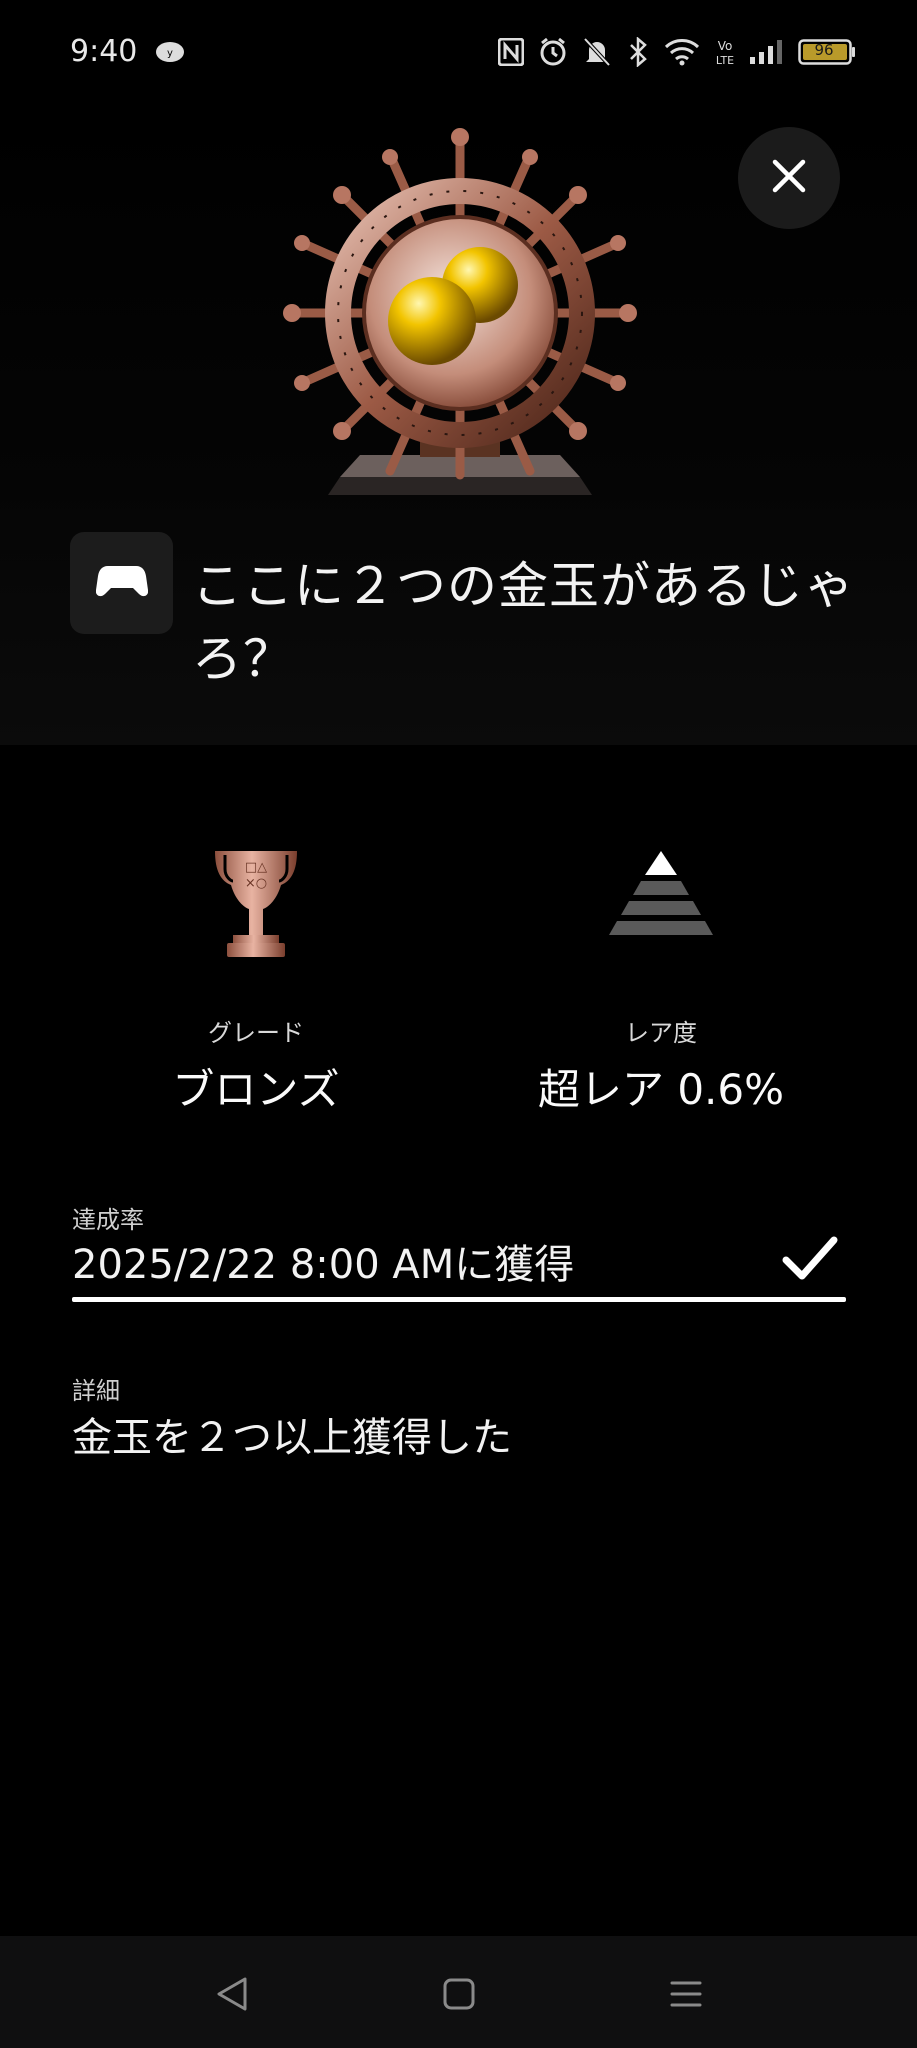  Describe the element at coordinates (256, 981) in the screenshot. I see `grade-stat: □△ ×○ グレード ブロンズ` at that location.